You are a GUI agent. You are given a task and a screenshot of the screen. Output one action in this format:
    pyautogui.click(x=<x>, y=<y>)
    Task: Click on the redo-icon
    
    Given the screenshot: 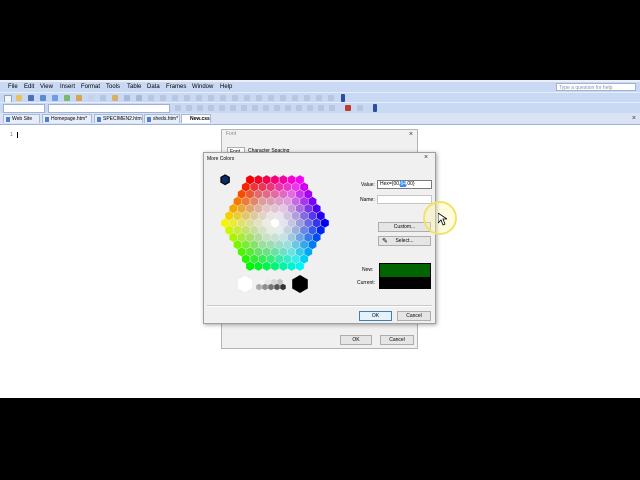 What is the action you would take?
    pyautogui.click(x=139, y=98)
    